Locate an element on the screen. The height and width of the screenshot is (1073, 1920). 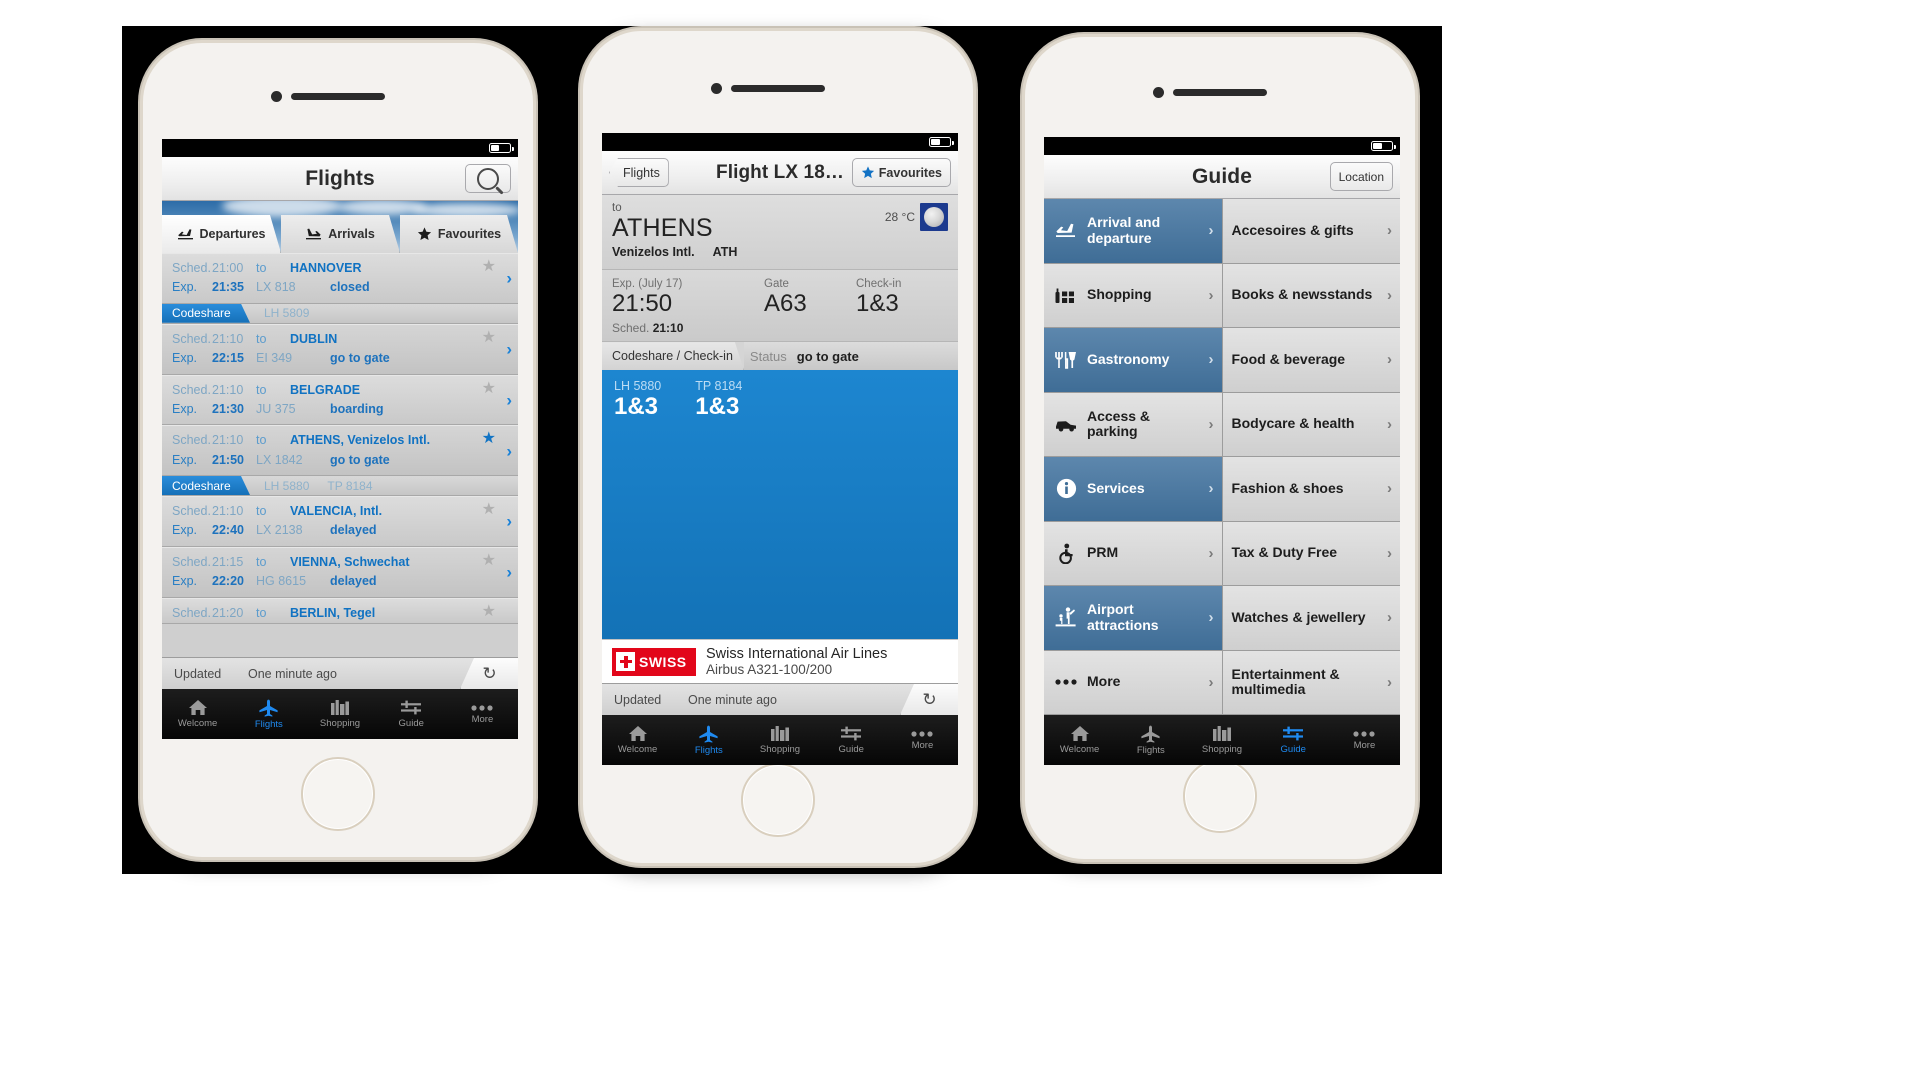
codeshare-tag: Codeshare is located at coordinates (206, 485).